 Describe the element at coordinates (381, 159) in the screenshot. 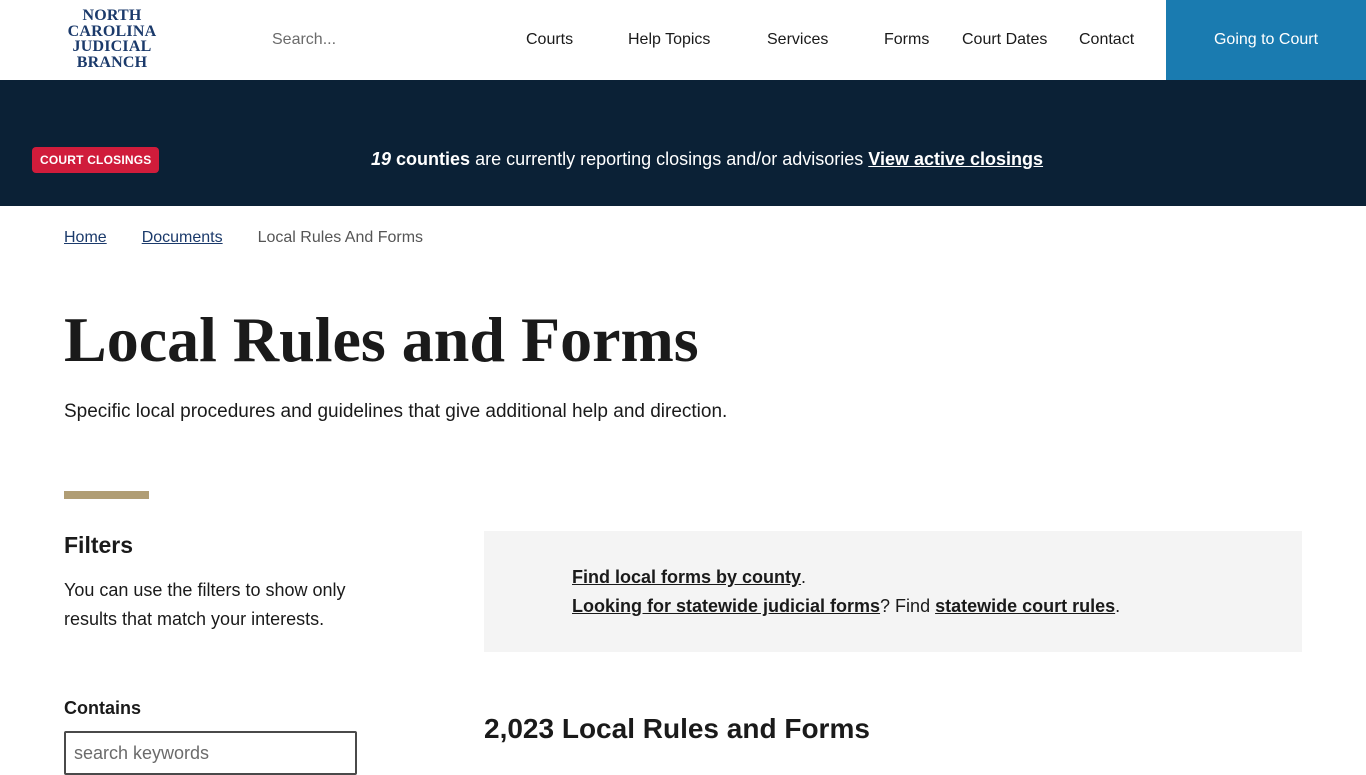

I see `closings-count: 19` at that location.